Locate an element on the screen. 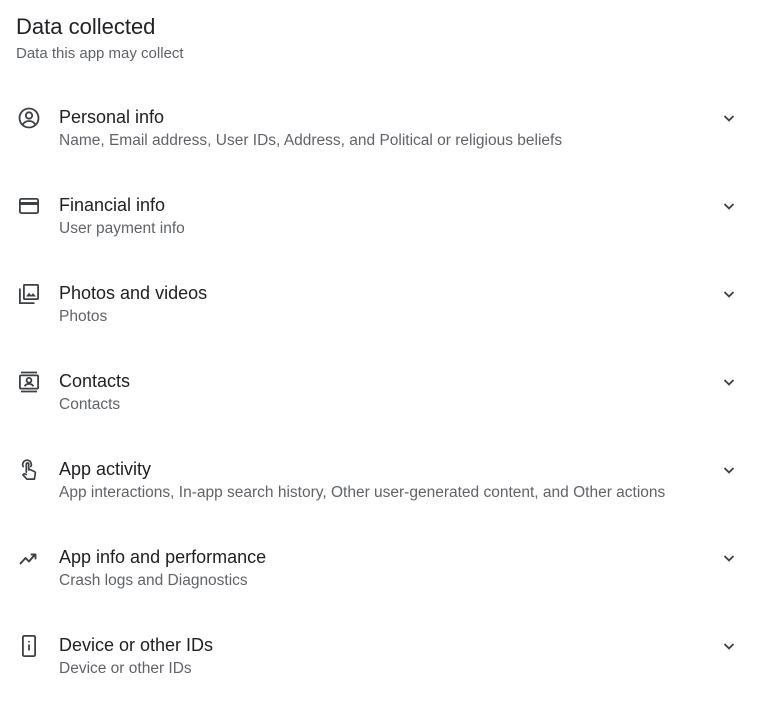  credit-card-icon is located at coordinates (29, 206).